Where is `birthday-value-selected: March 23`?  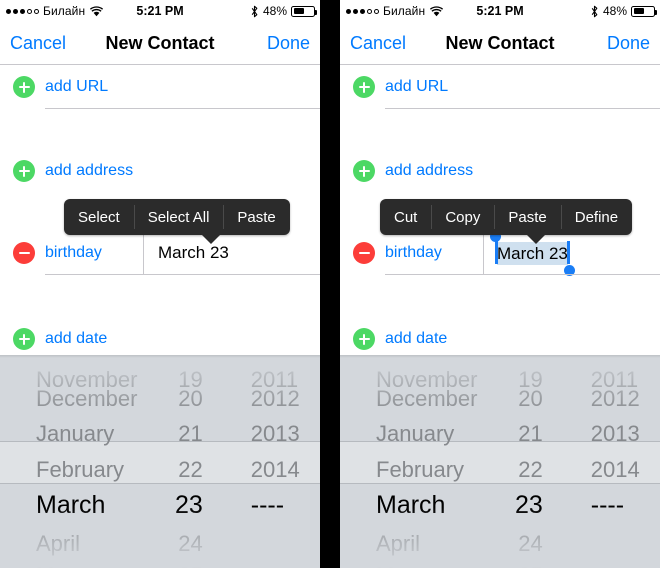
birthday-value-selected: March 23 is located at coordinates (532, 253).